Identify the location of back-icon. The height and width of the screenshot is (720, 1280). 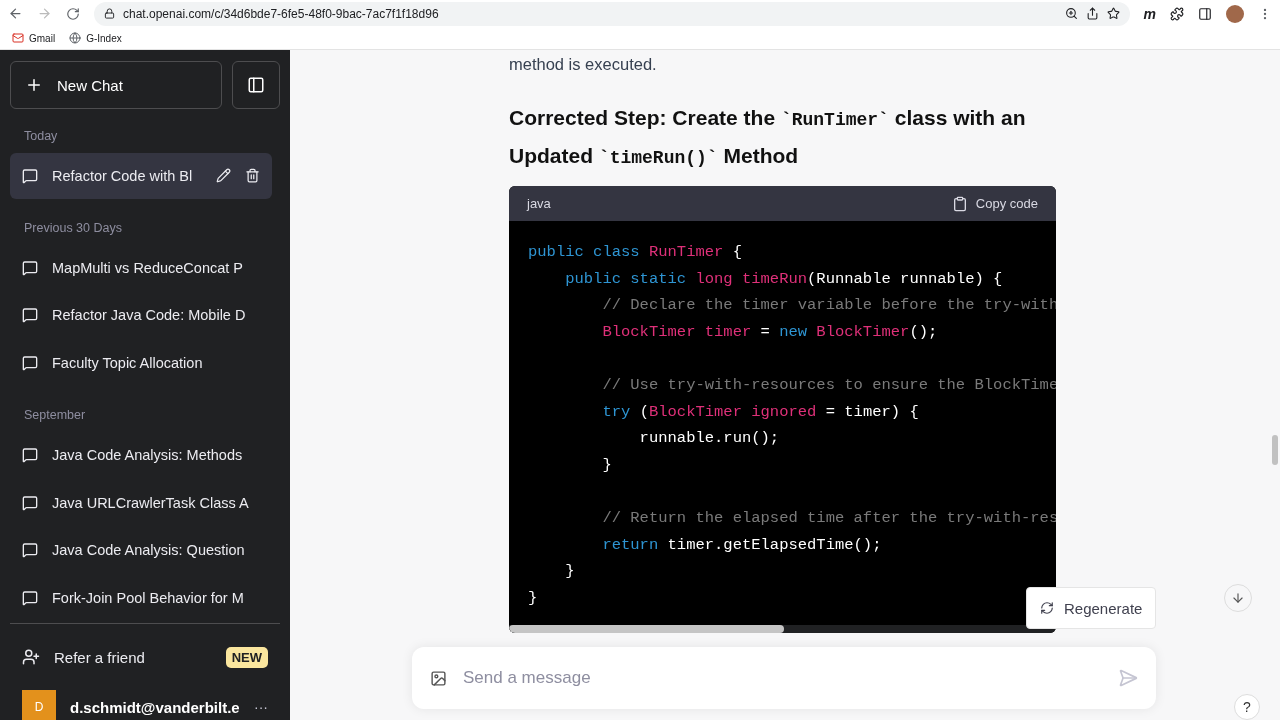
(15, 13).